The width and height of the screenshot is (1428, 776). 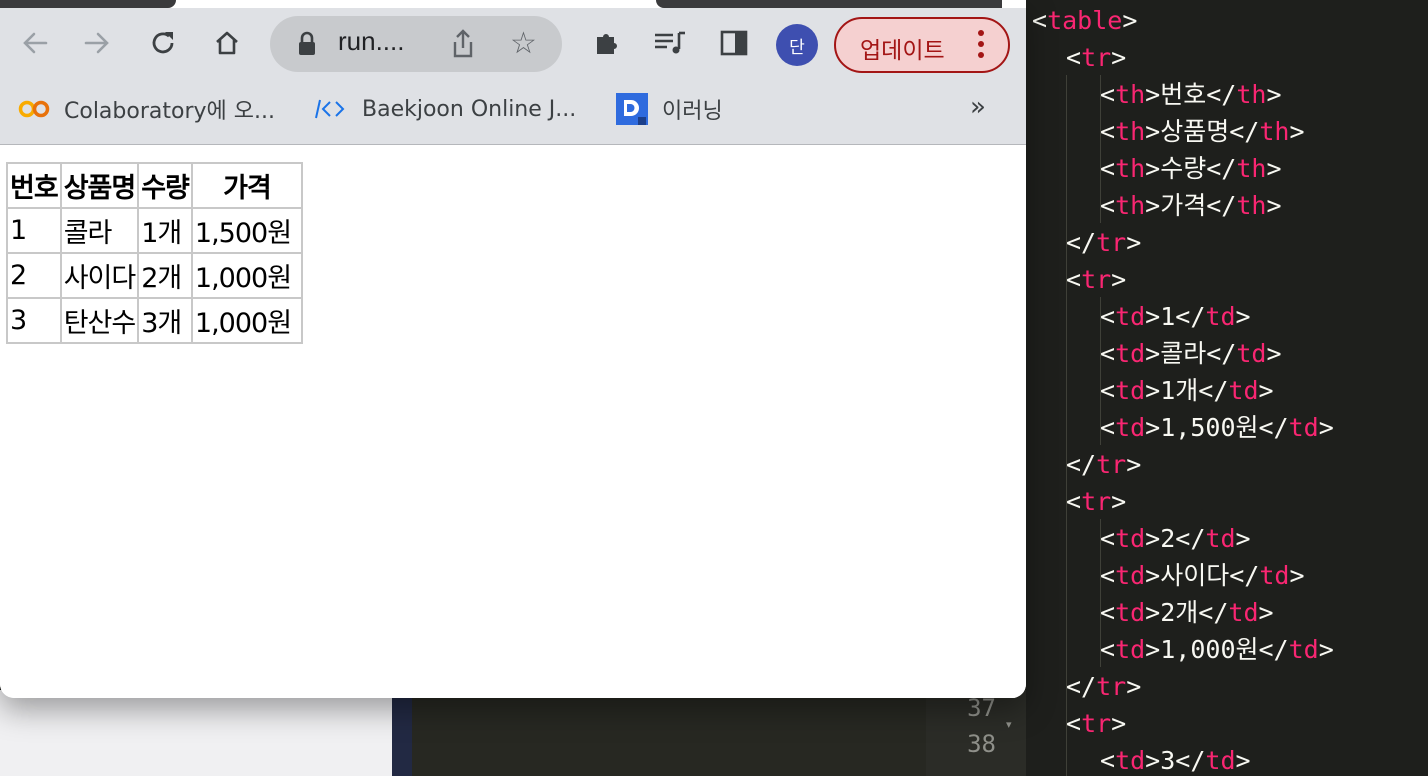 What do you see at coordinates (154, 185) in the screenshot?
I see `table-header-row: 번호 상품명 수량 가격` at bounding box center [154, 185].